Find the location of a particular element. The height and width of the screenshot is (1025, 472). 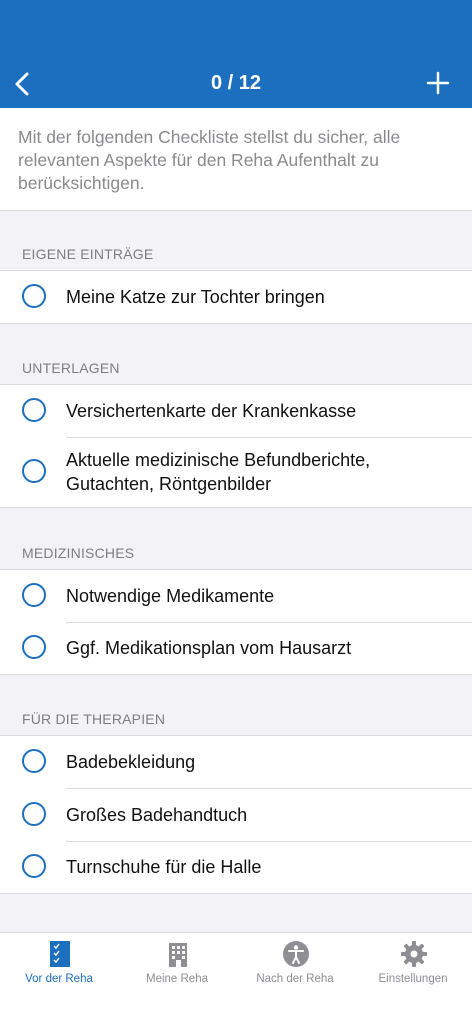

checklist-icon is located at coordinates (60, 954).